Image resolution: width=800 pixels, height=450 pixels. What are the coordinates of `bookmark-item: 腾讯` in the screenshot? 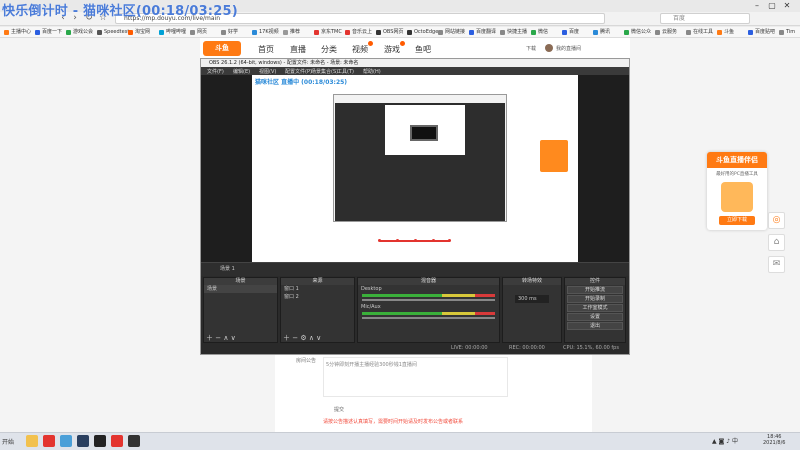 It's located at (601, 32).